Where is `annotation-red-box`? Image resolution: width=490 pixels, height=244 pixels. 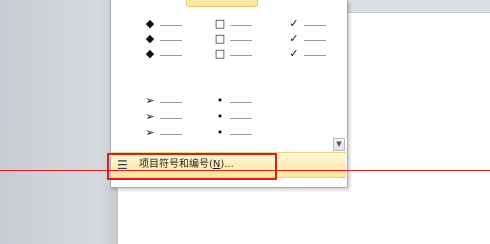 annotation-red-box is located at coordinates (192, 166).